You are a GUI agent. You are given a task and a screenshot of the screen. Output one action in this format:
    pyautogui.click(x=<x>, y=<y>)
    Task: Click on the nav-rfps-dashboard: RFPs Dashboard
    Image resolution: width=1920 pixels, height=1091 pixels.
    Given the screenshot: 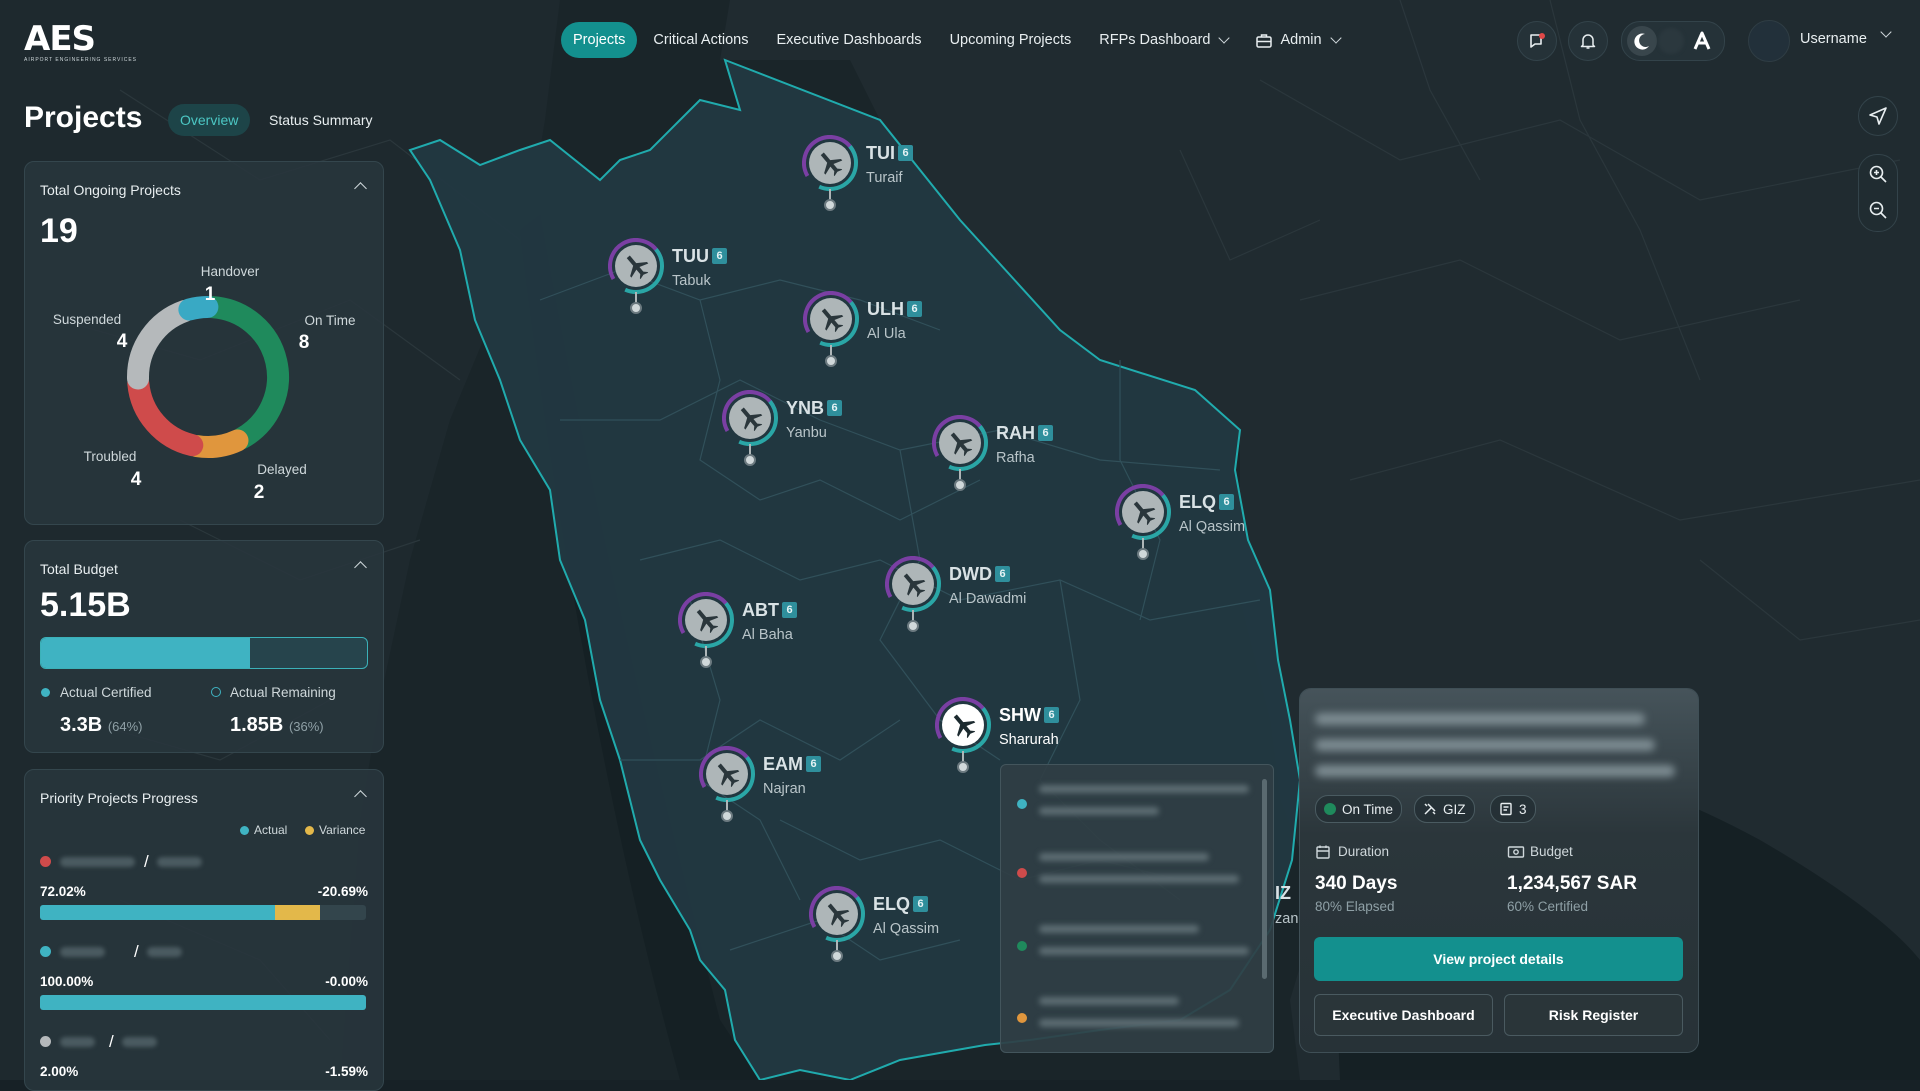 What is the action you would take?
    pyautogui.click(x=1163, y=40)
    